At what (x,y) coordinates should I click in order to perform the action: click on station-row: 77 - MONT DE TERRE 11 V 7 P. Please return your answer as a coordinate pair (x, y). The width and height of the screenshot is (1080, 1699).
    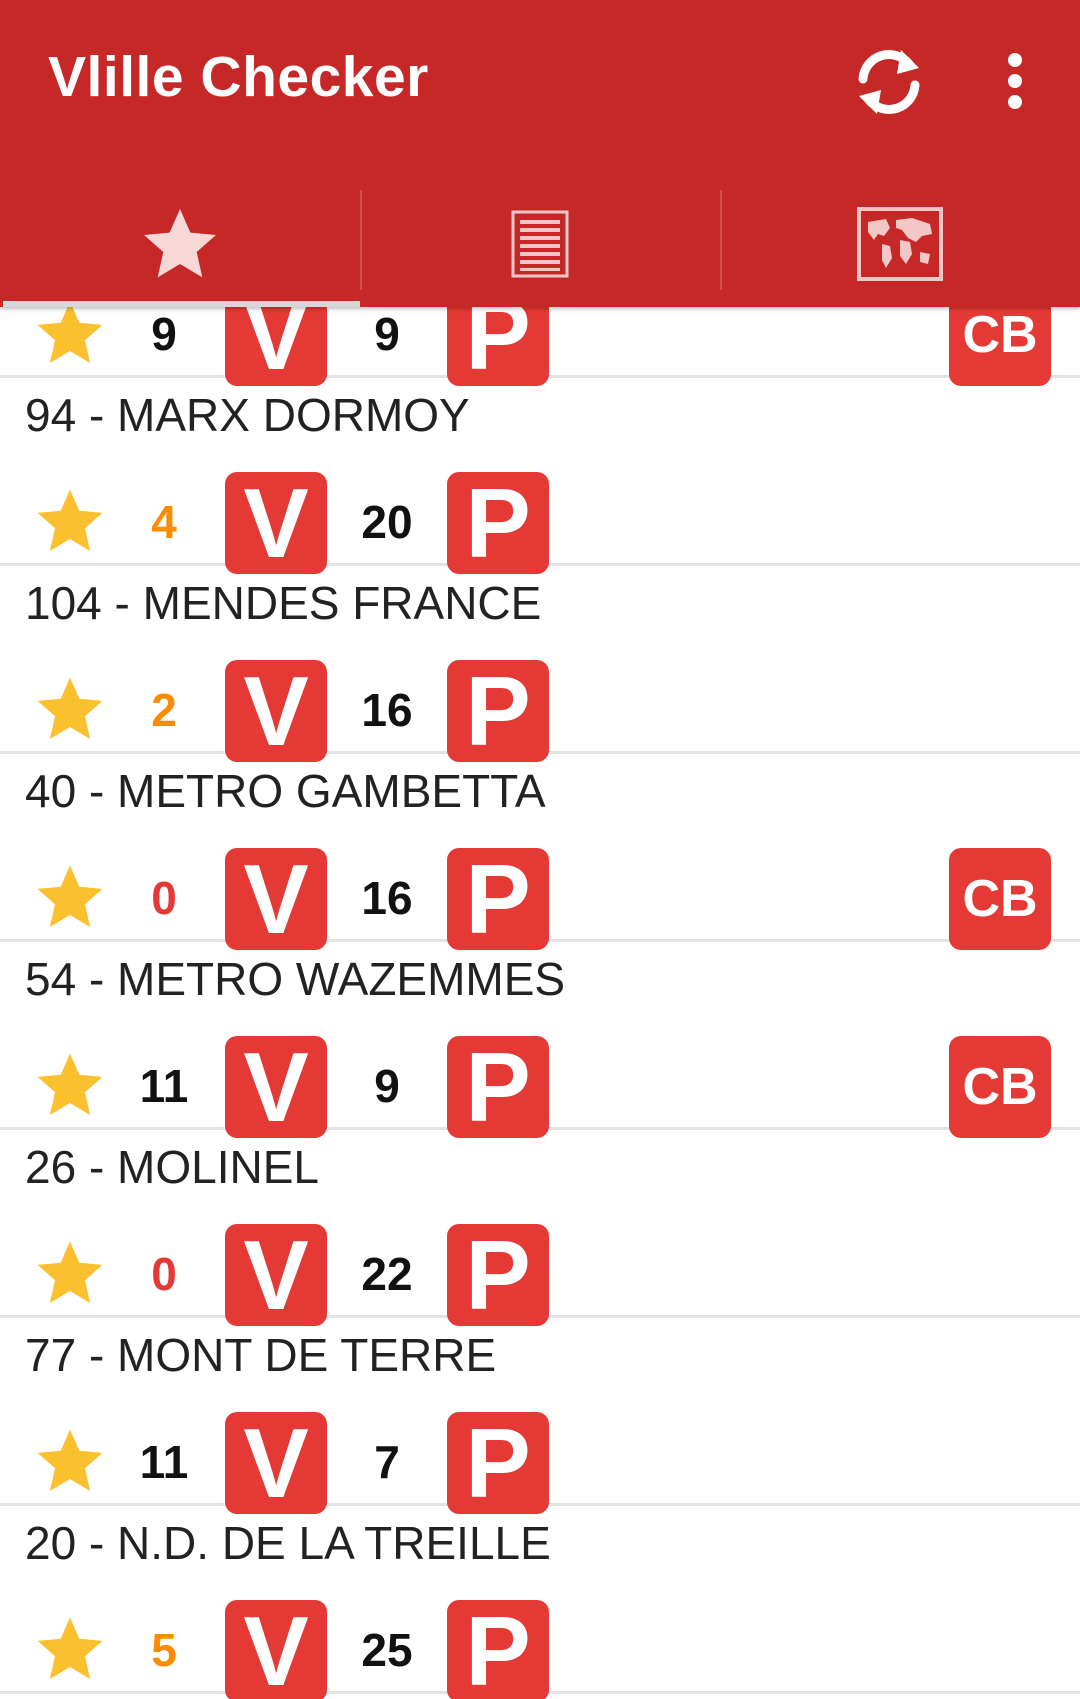
    Looking at the image, I should click on (540, 1418).